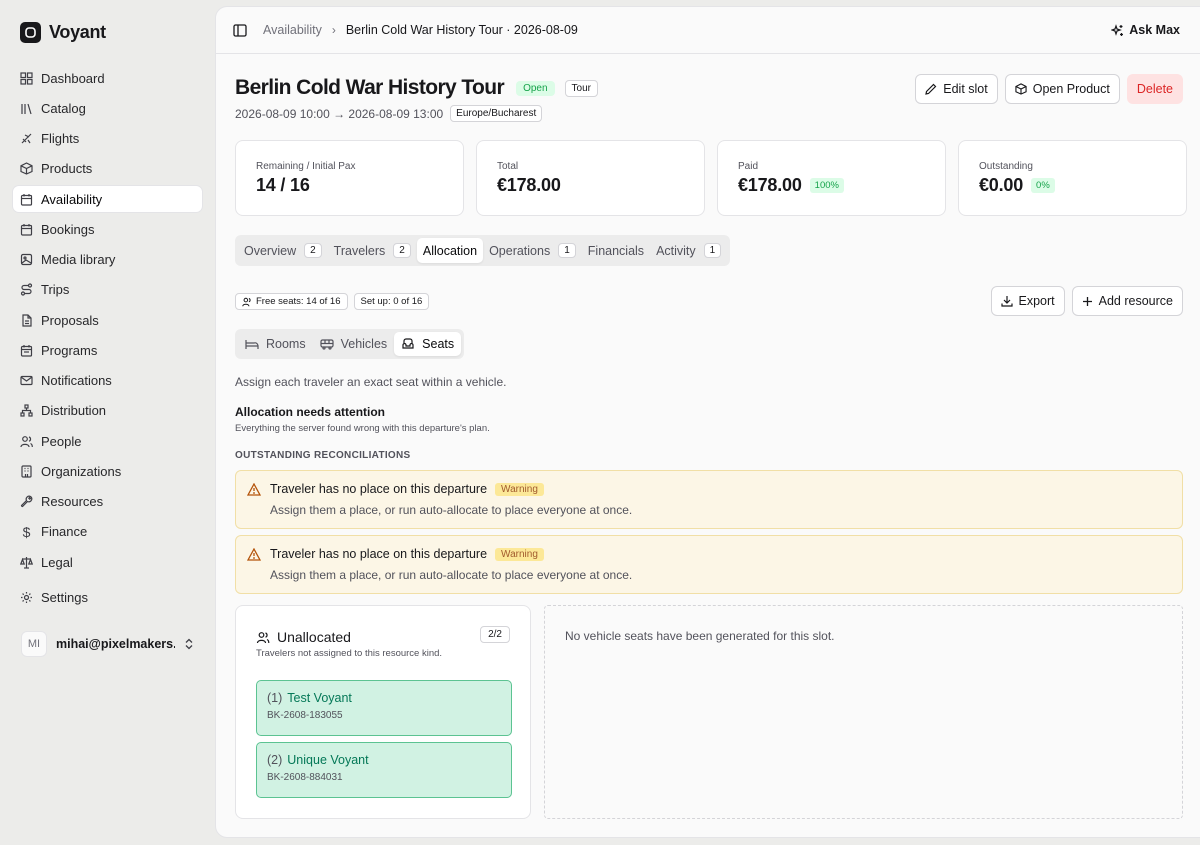 The height and width of the screenshot is (845, 1200). Describe the element at coordinates (107, 597) in the screenshot. I see `sidebar-item-settings: Settings` at that location.